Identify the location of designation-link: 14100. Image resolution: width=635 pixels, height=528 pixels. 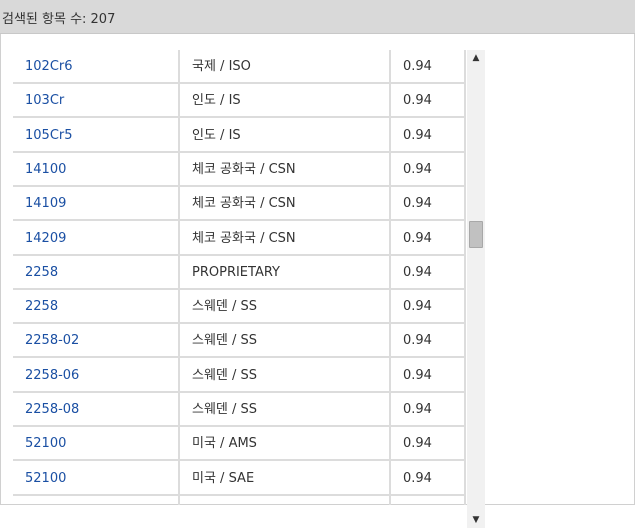
(45, 170).